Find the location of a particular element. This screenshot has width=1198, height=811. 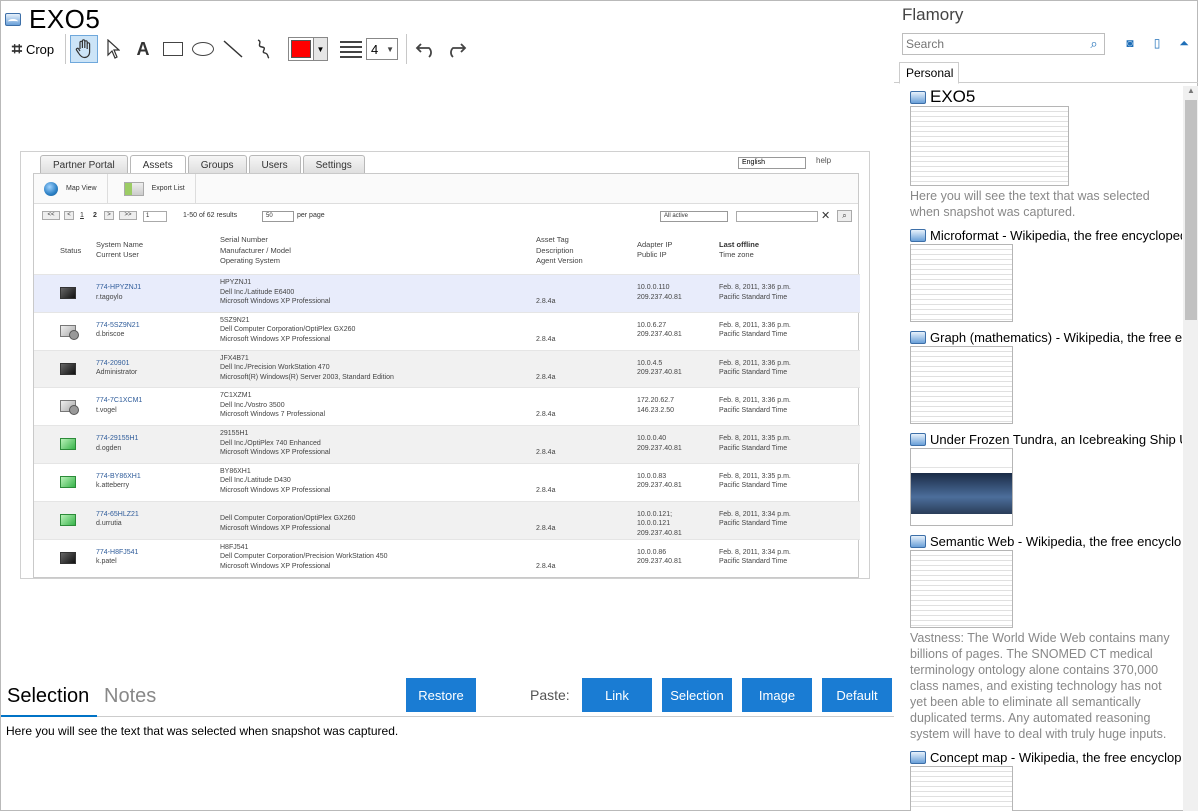

device-status-icon is located at coordinates (68, 368).